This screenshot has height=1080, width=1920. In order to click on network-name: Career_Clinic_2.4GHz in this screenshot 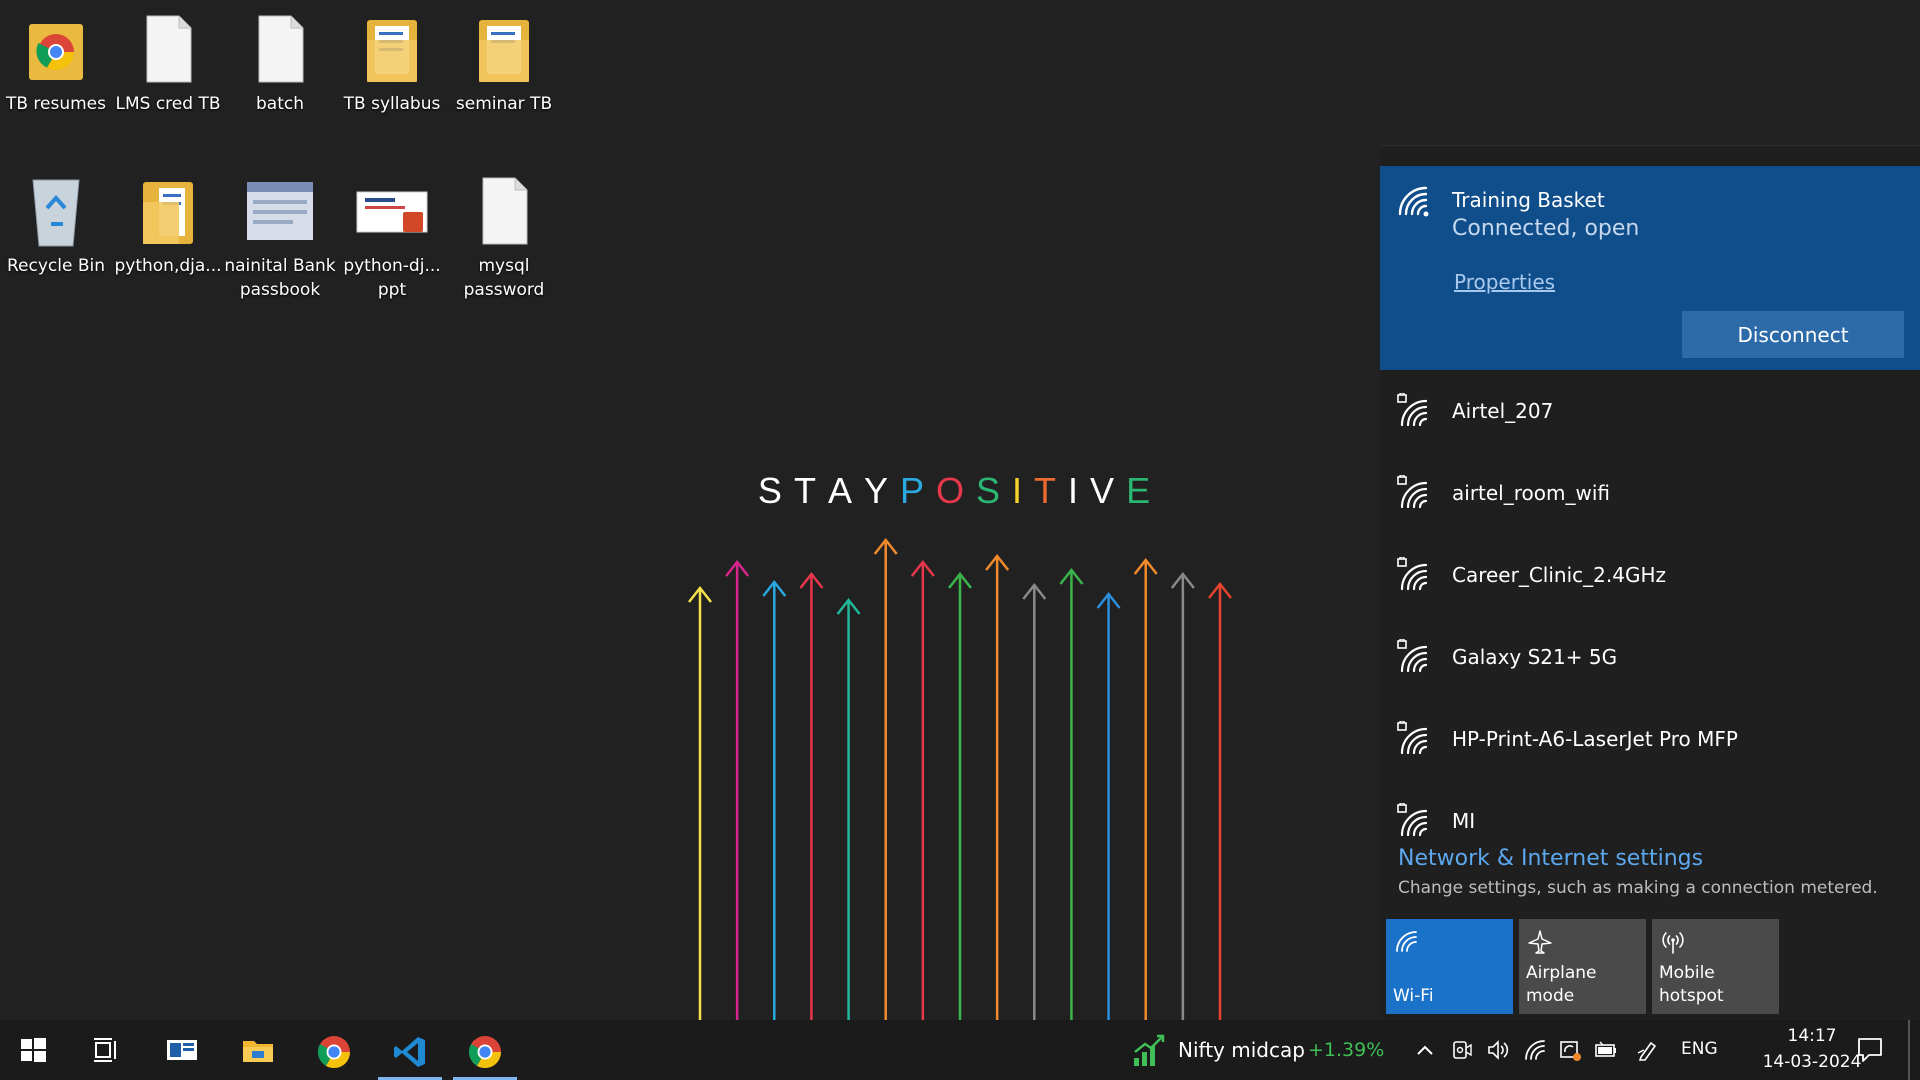, I will do `click(1559, 575)`.